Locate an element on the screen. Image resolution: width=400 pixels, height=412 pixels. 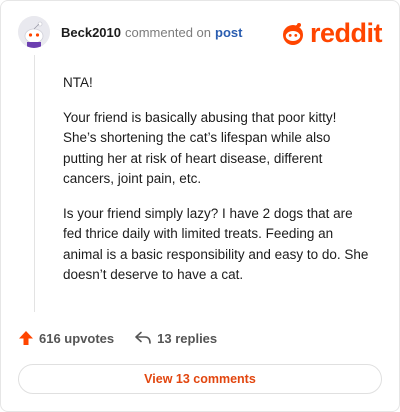
reddit-wordmark: reddit is located at coordinates (346, 32).